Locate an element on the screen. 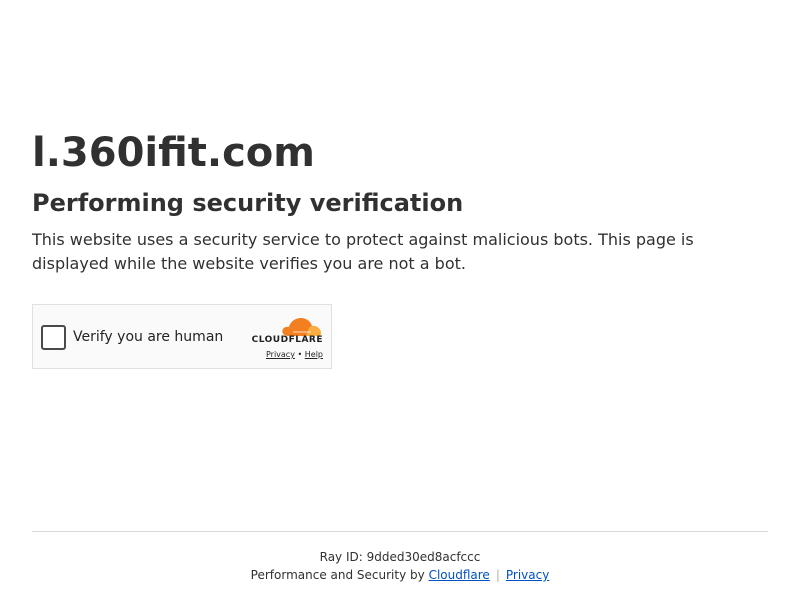 The height and width of the screenshot is (600, 800). widget-links: Privacy • Help is located at coordinates (294, 354).